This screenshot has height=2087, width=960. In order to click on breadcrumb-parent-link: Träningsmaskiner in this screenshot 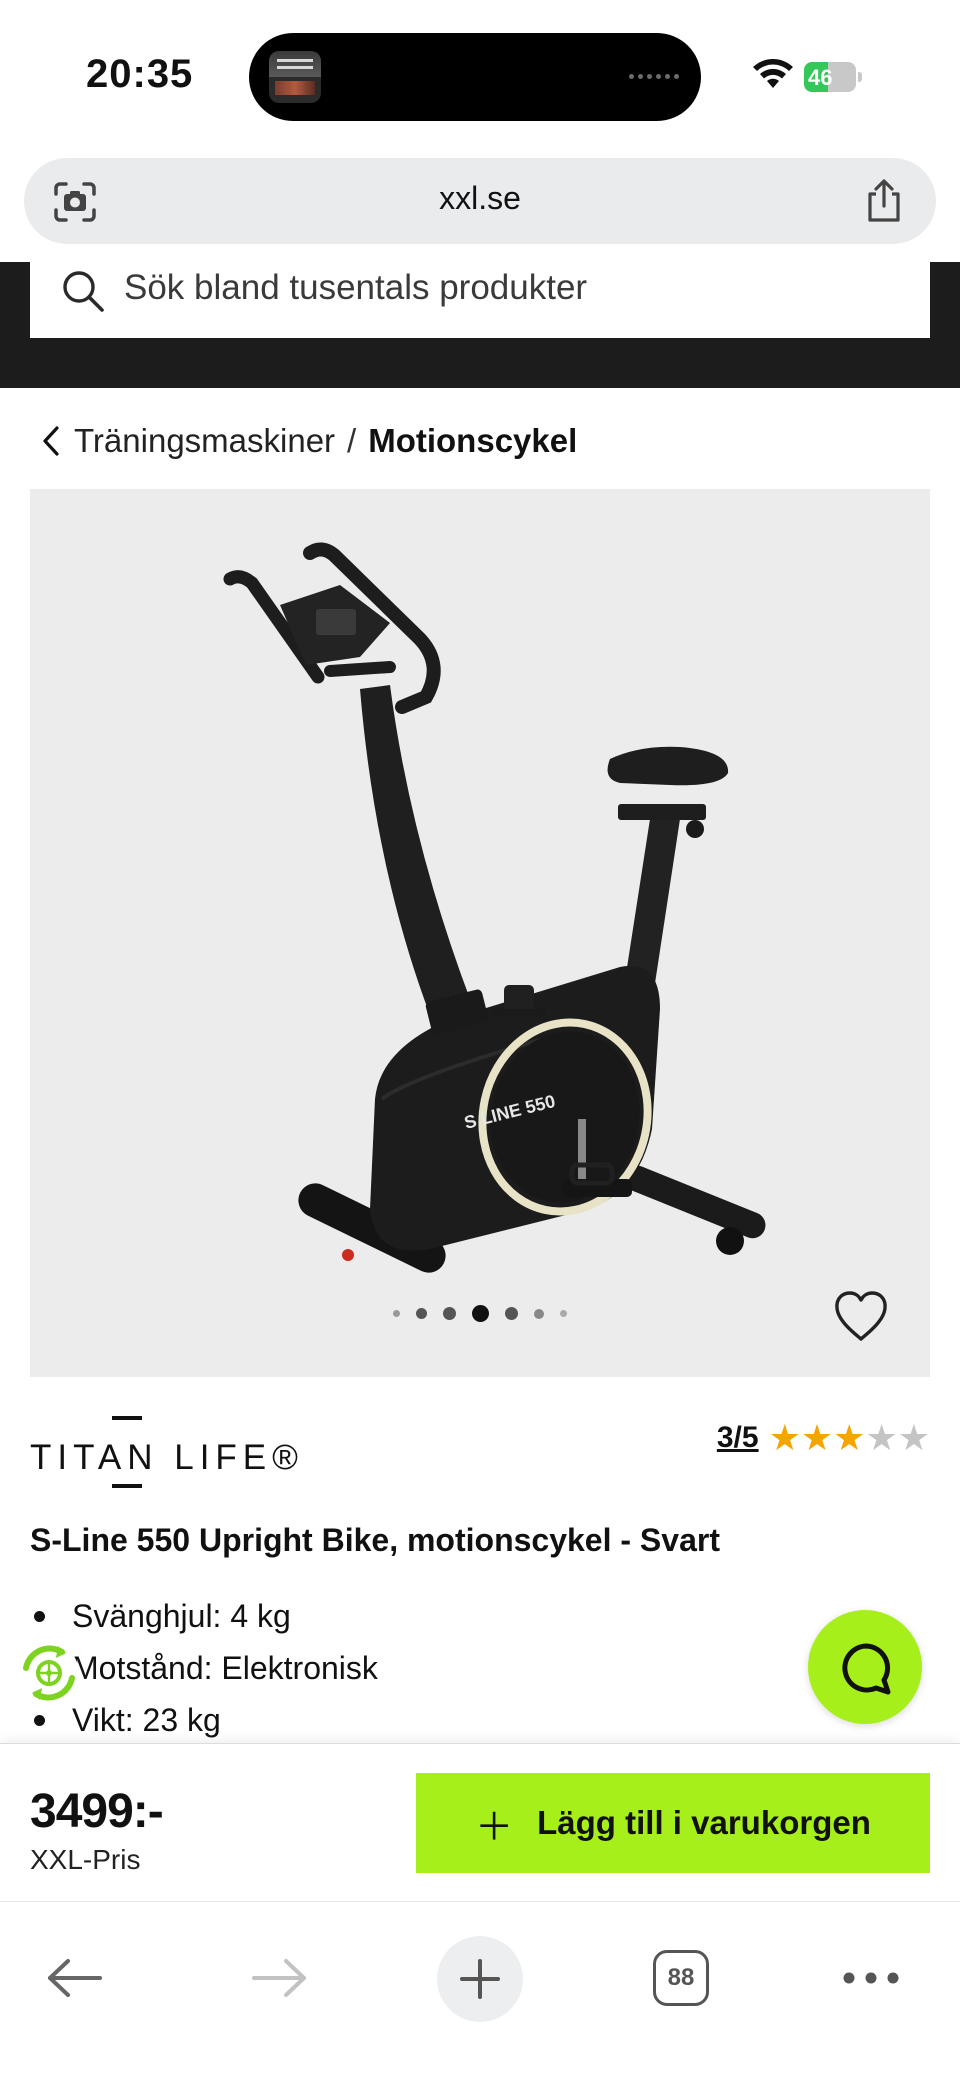, I will do `click(204, 441)`.